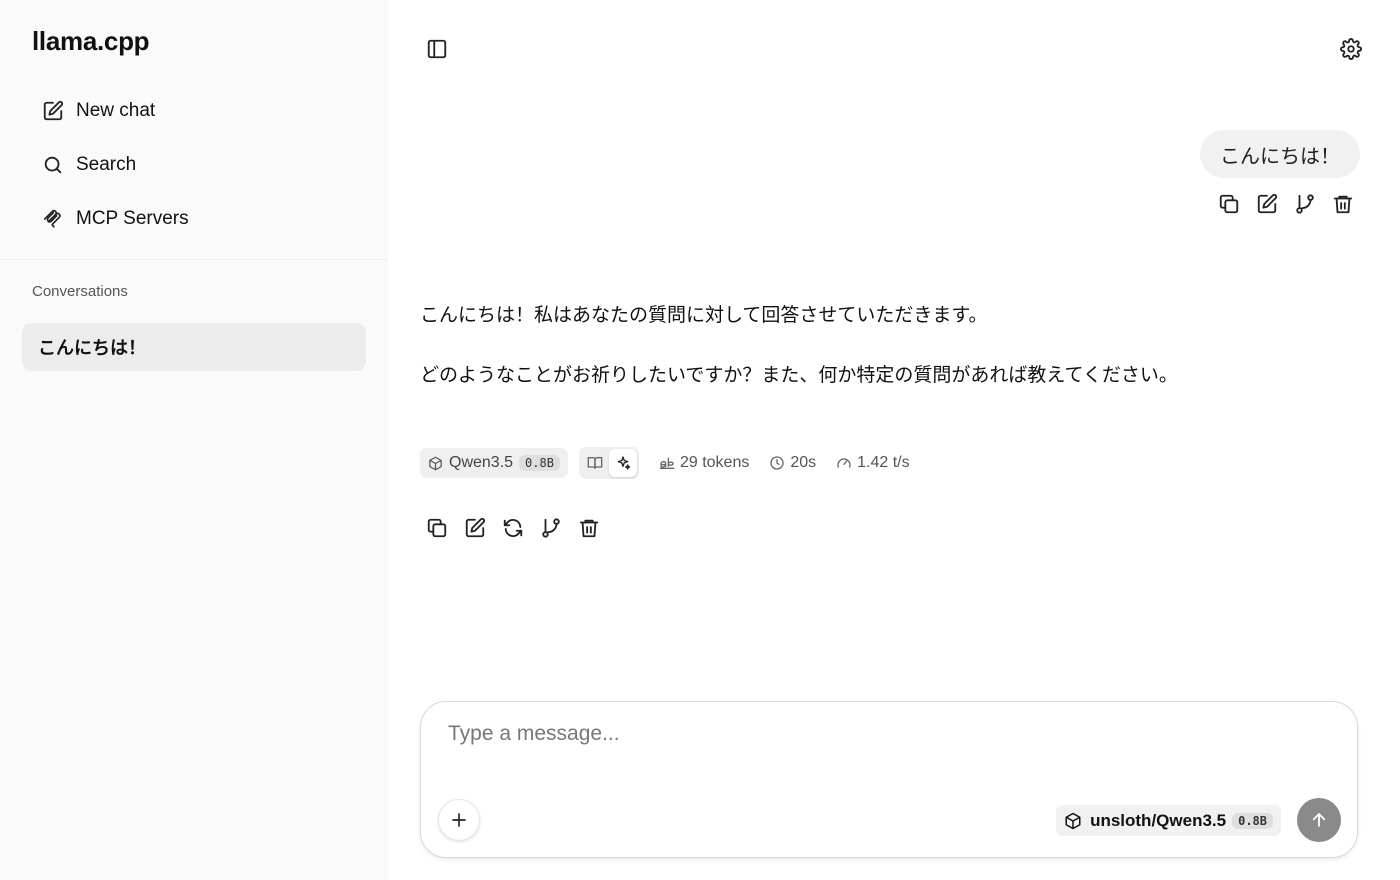 This screenshot has width=1400, height=880. I want to click on view-toggle, so click(608, 463).